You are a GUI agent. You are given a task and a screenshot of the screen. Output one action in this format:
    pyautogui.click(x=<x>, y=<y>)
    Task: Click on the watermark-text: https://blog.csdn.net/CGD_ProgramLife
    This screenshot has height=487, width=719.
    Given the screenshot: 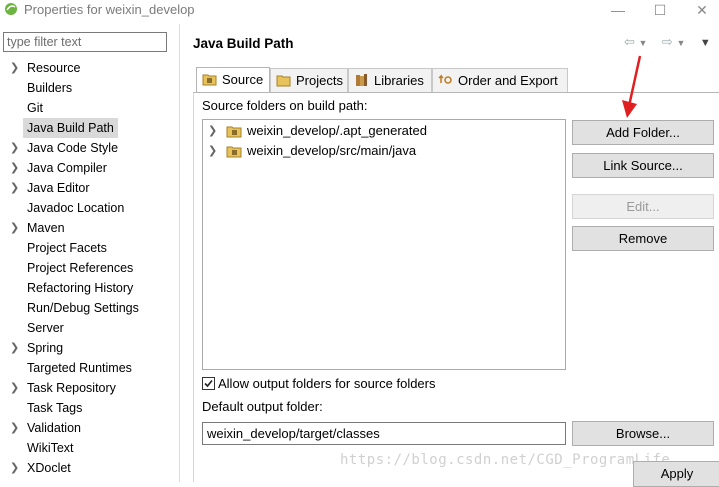 What is the action you would take?
    pyautogui.click(x=505, y=460)
    